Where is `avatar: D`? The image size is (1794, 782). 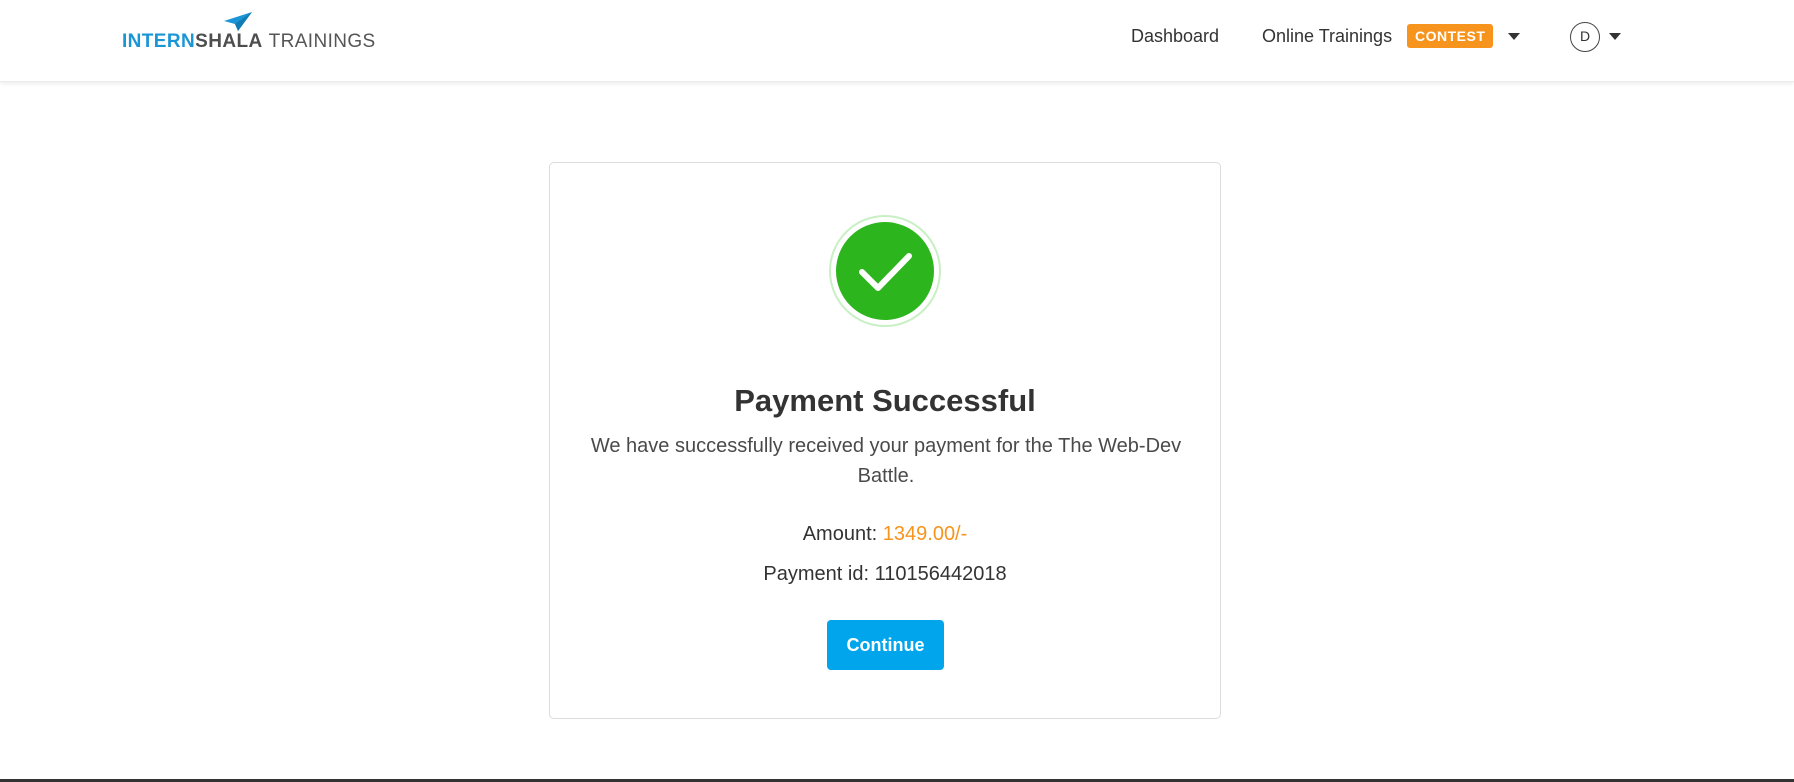
avatar: D is located at coordinates (1585, 37).